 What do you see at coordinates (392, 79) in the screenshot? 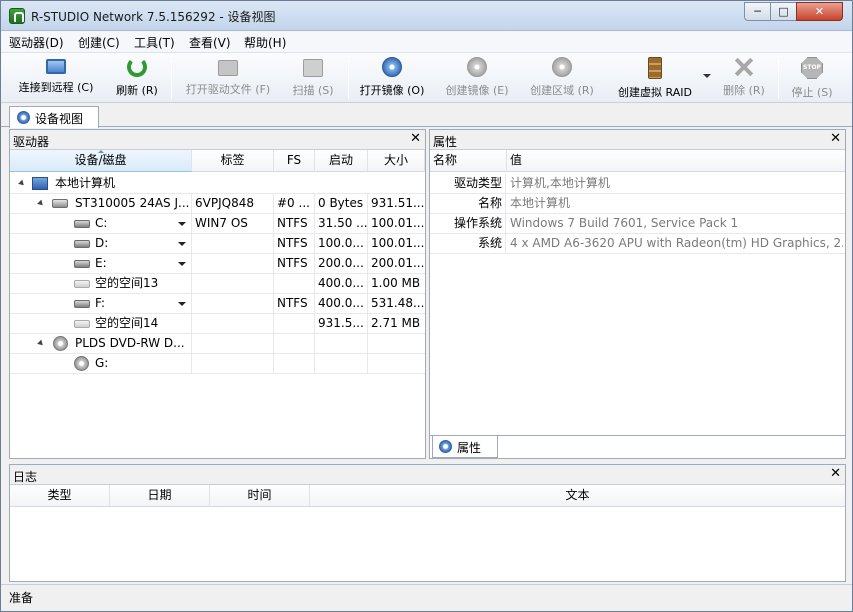
I see `open-image-button: 打开镜像 (O)` at bounding box center [392, 79].